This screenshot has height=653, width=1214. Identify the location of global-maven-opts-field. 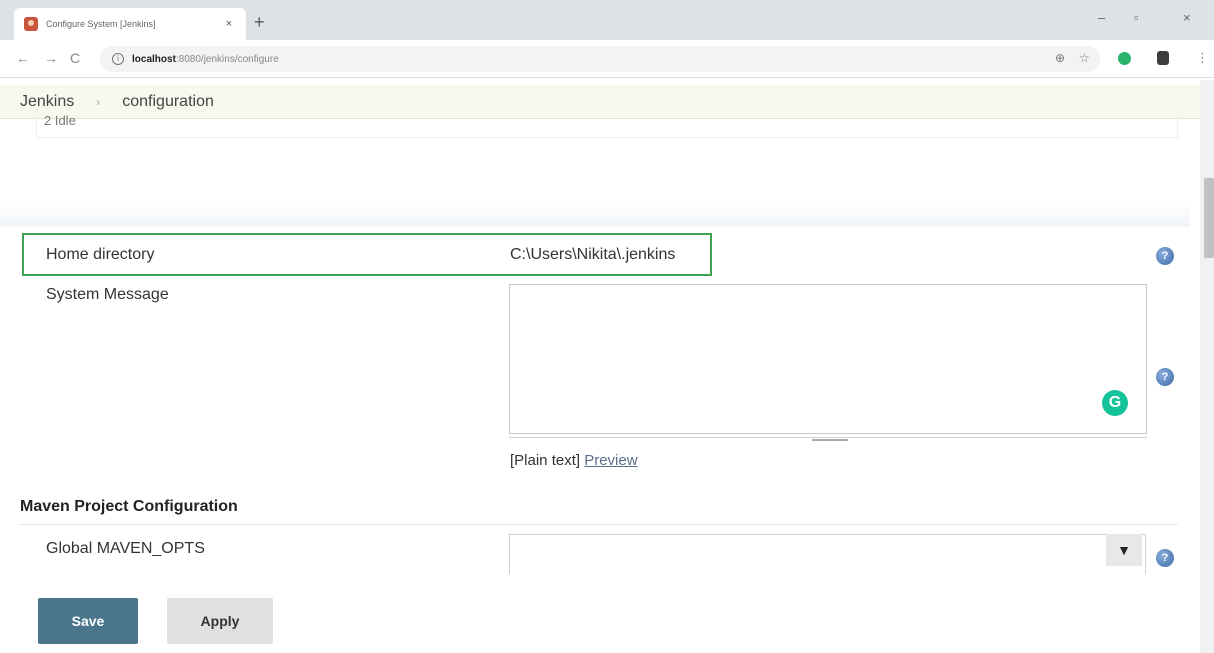
(827, 554).